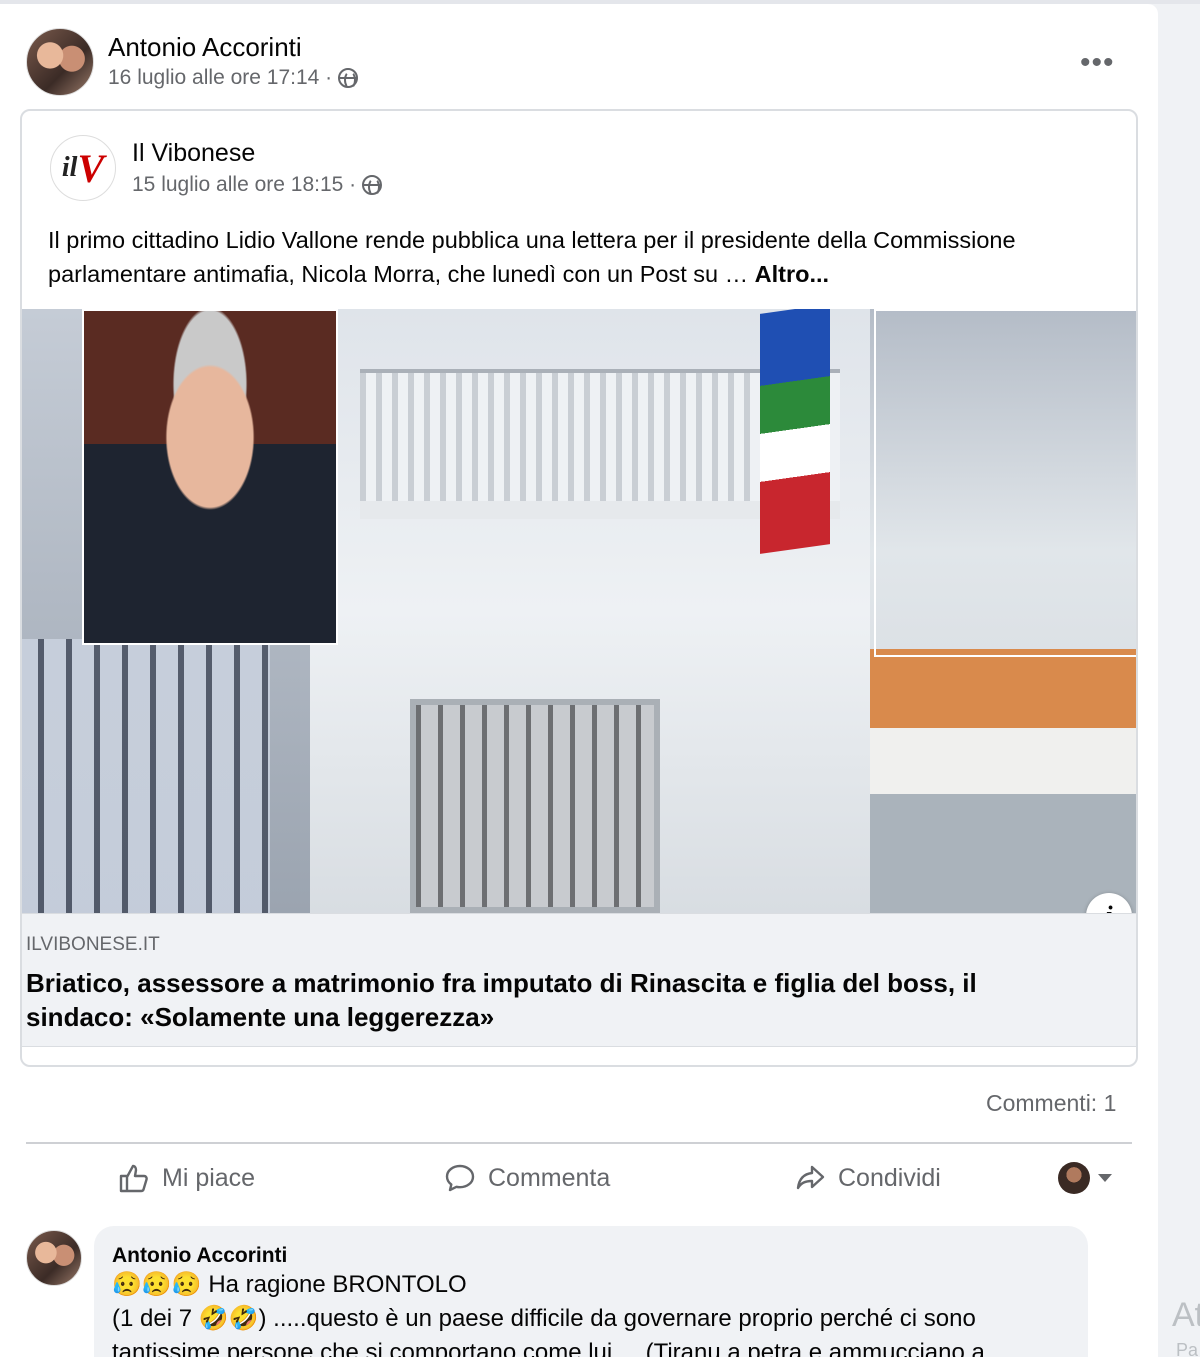  Describe the element at coordinates (205, 47) in the screenshot. I see `post-author-name: Antonio Accorinti` at that location.